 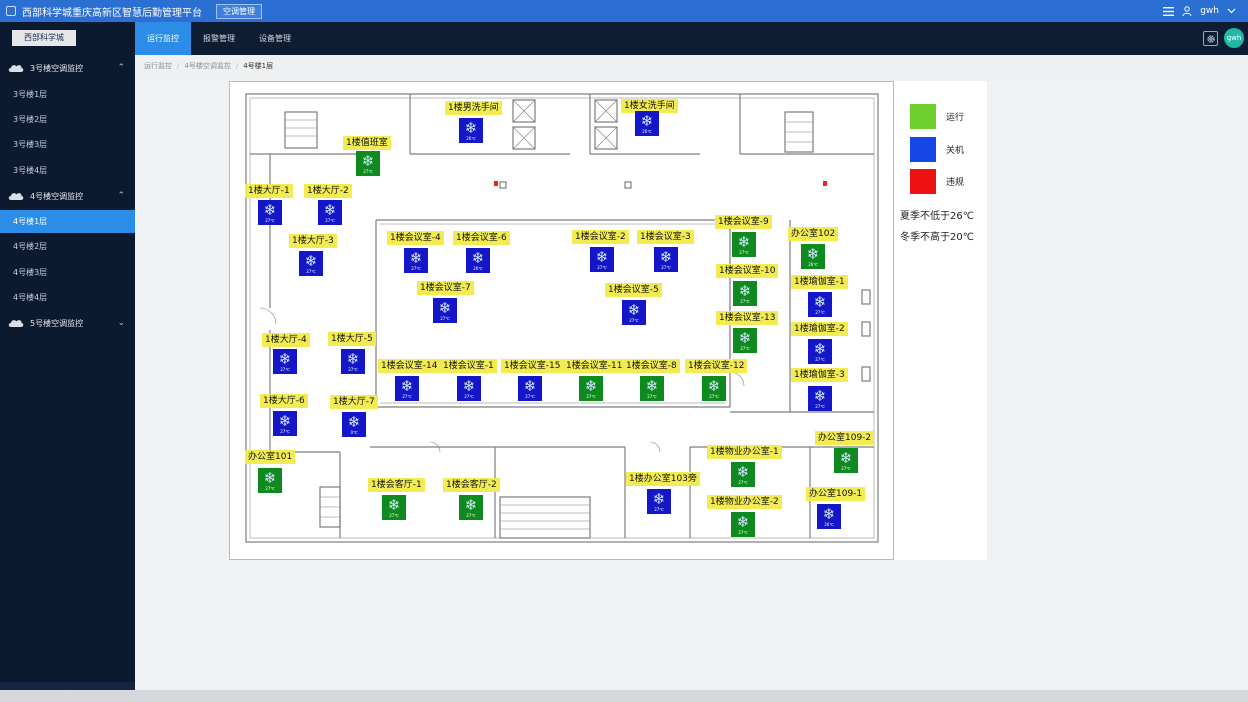 I want to click on module-tag: 空调管理, so click(x=239, y=11).